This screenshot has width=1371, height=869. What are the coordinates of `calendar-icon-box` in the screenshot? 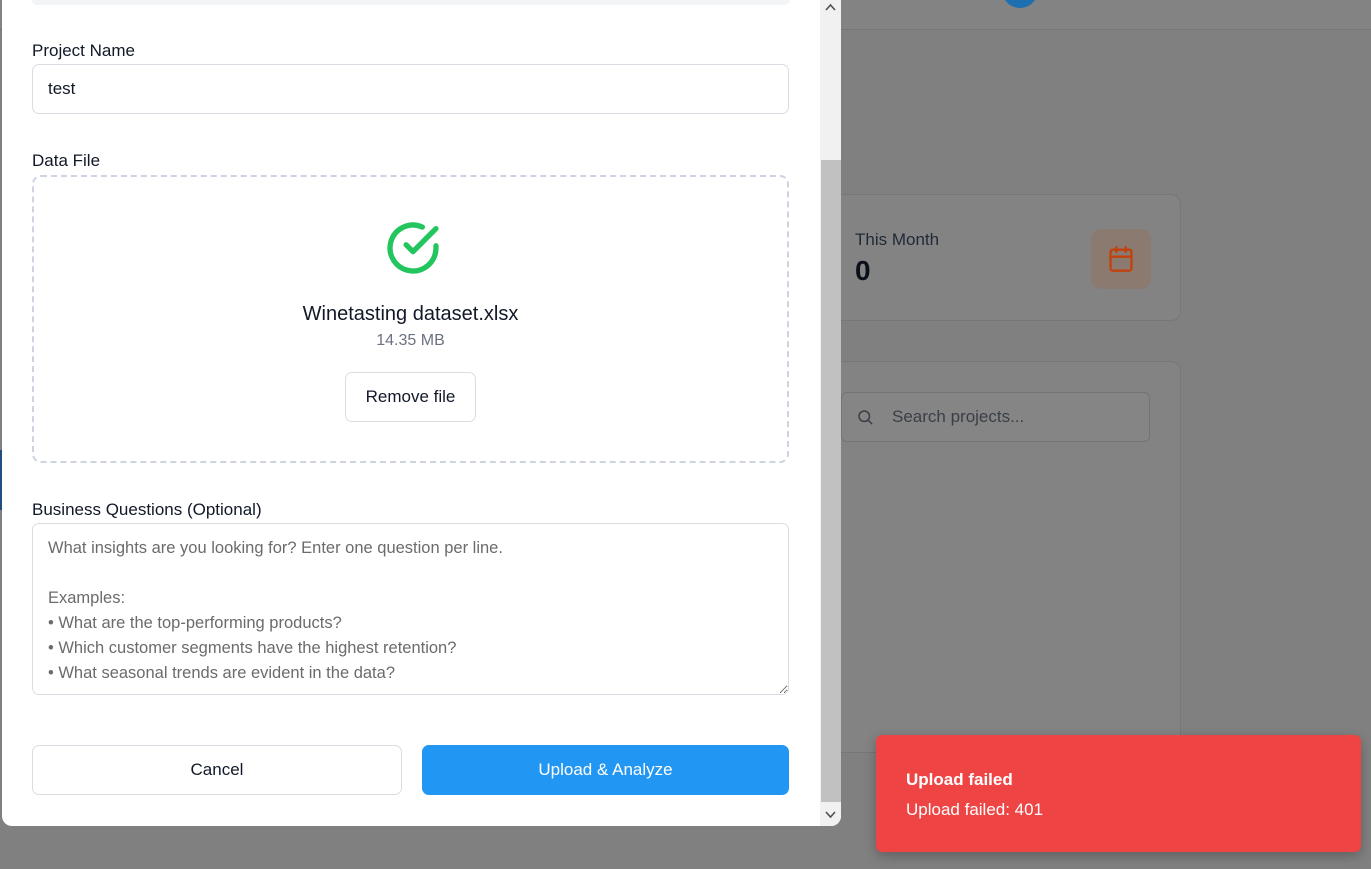 It's located at (1121, 259).